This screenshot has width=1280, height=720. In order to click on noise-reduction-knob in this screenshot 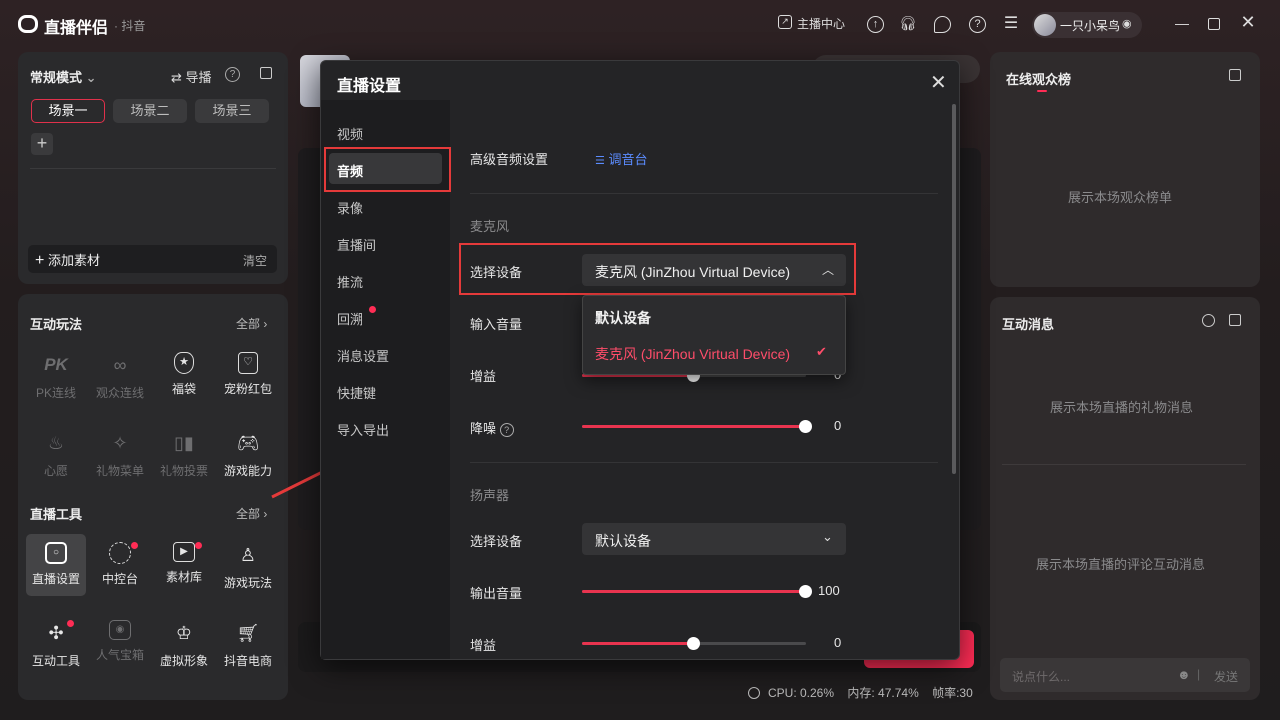, I will do `click(805, 426)`.